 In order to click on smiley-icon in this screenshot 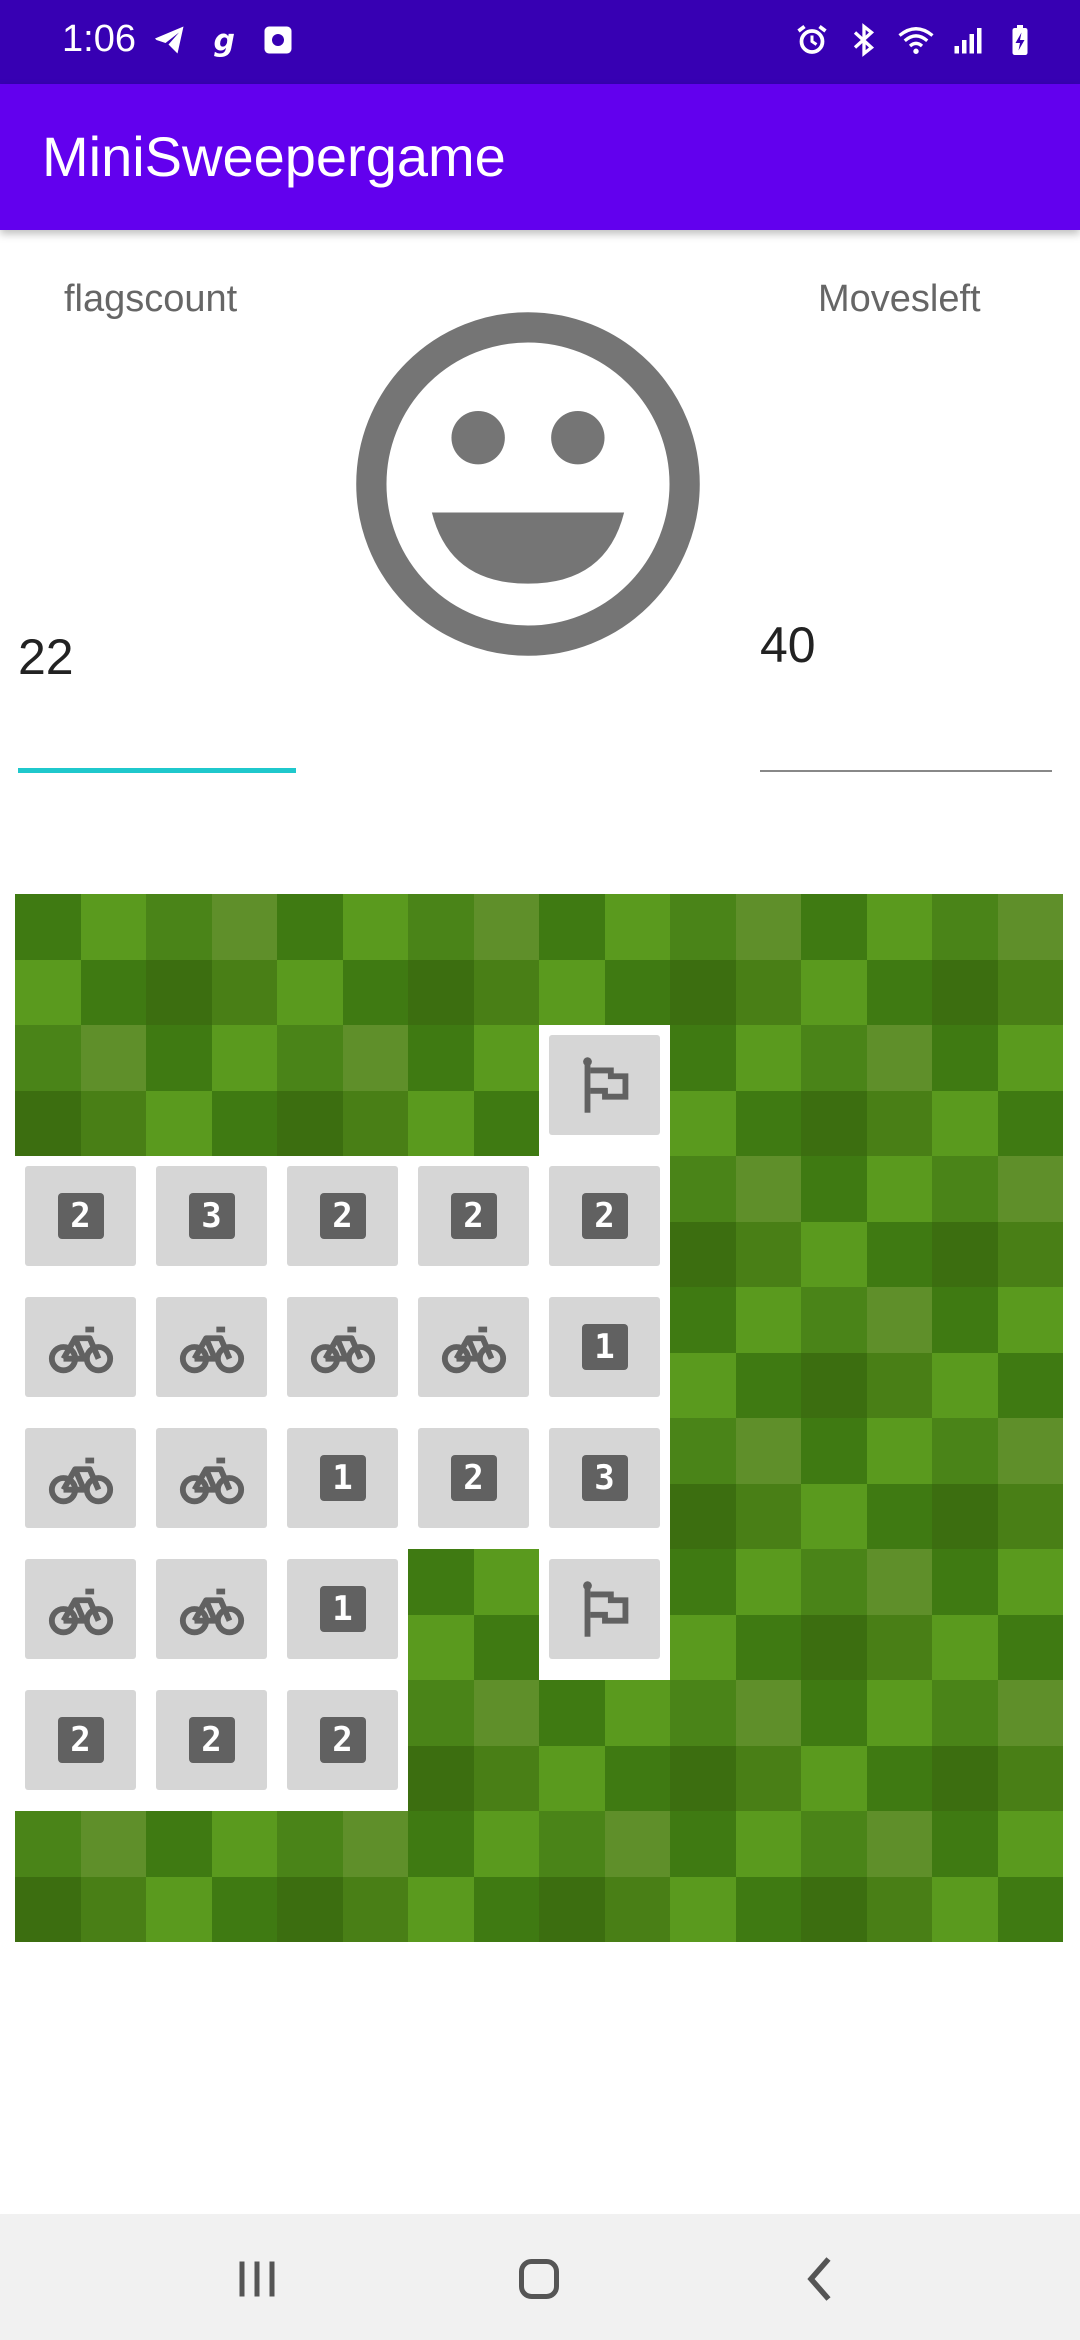, I will do `click(528, 484)`.